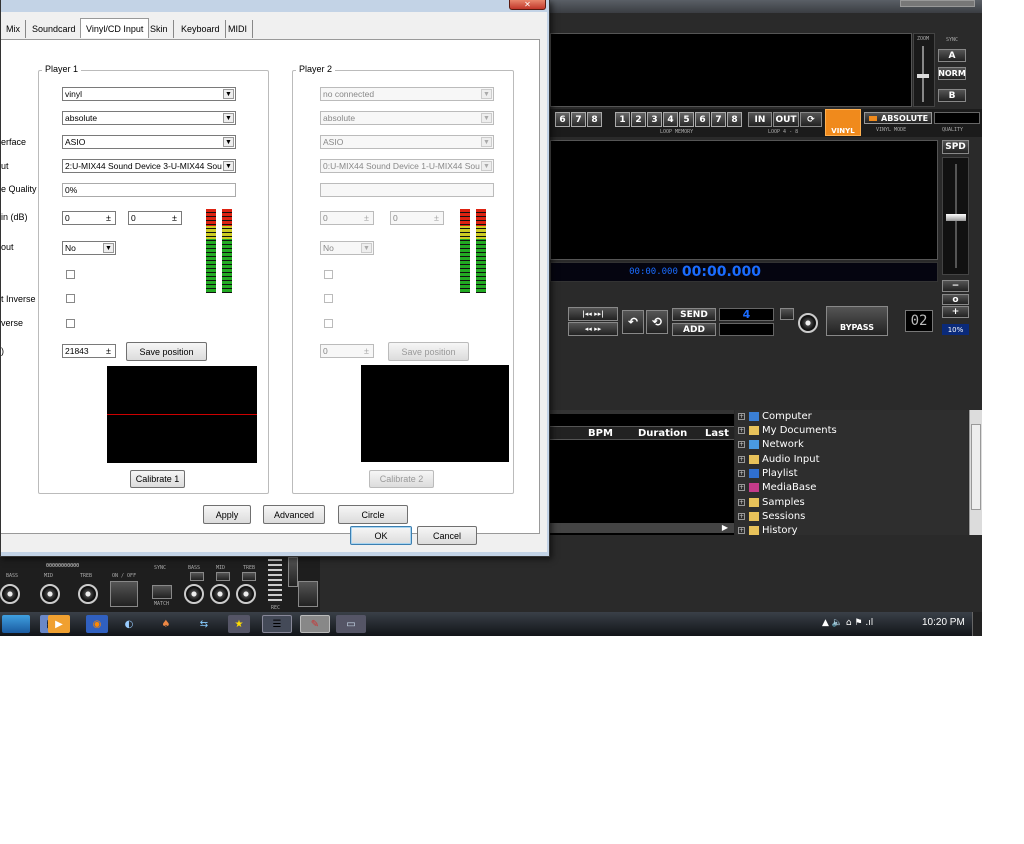 The height and width of the screenshot is (844, 1024). I want to click on loop-memory-4: 4, so click(670, 119).